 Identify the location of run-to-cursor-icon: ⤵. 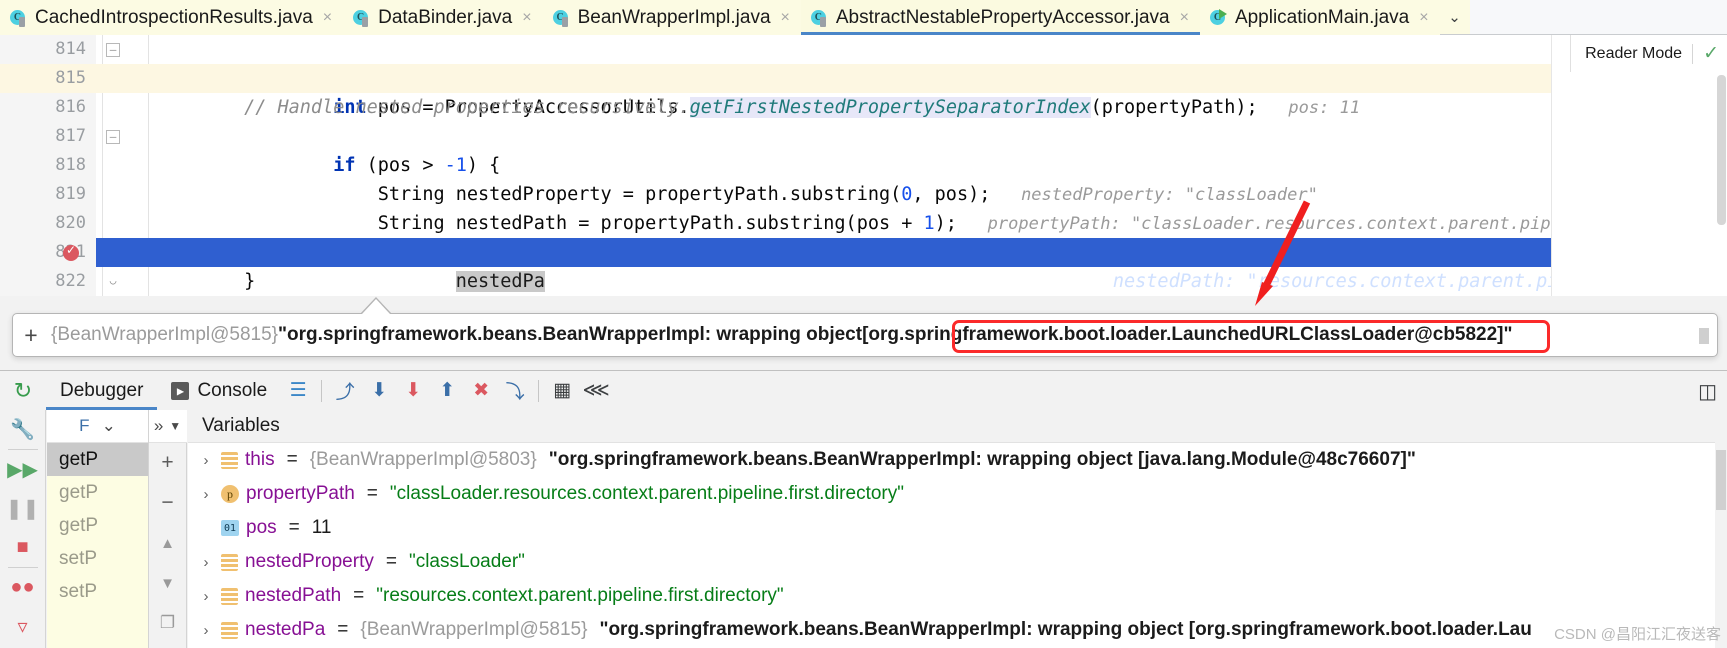
(515, 390).